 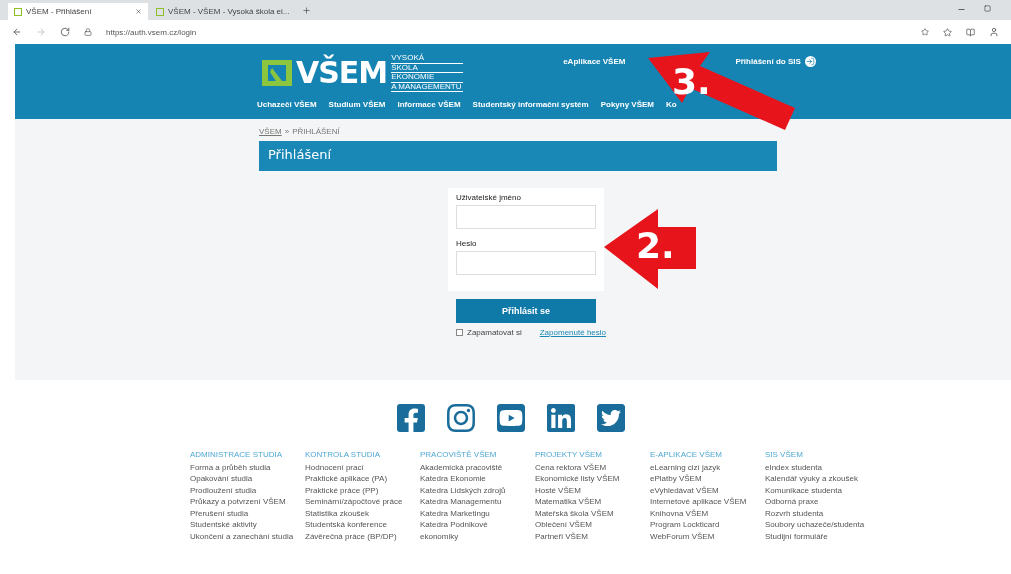 What do you see at coordinates (592, 490) in the screenshot?
I see `footer-link: Hosté VŠEM` at bounding box center [592, 490].